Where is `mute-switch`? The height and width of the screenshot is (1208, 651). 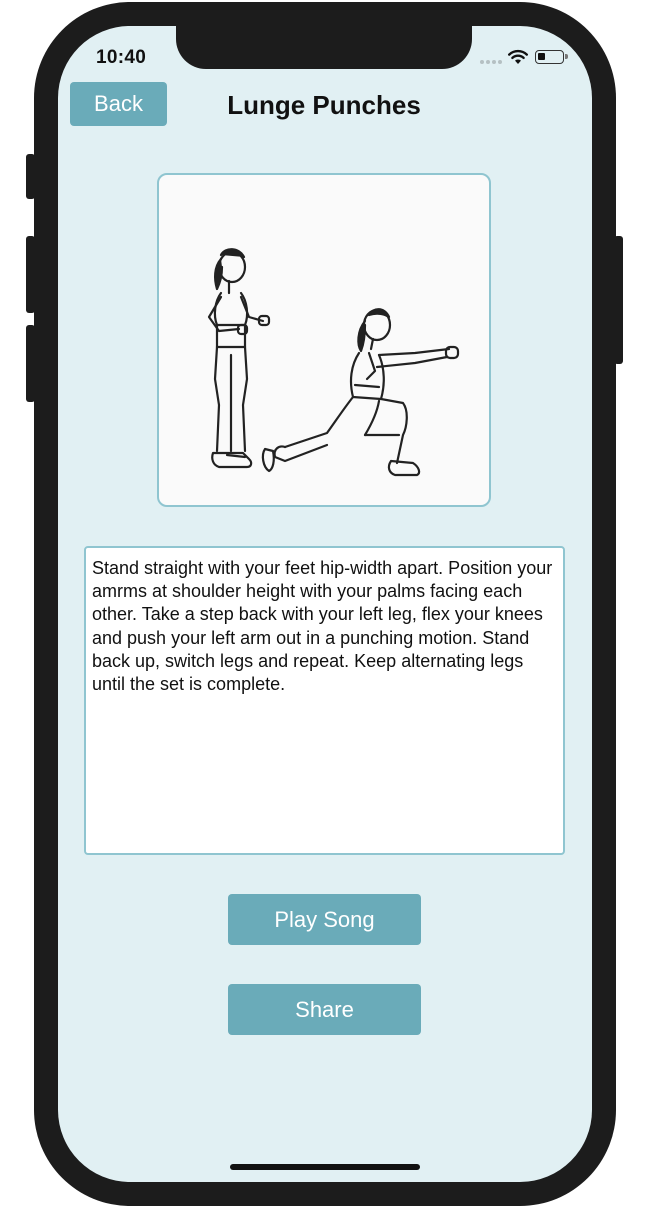
mute-switch is located at coordinates (30, 176).